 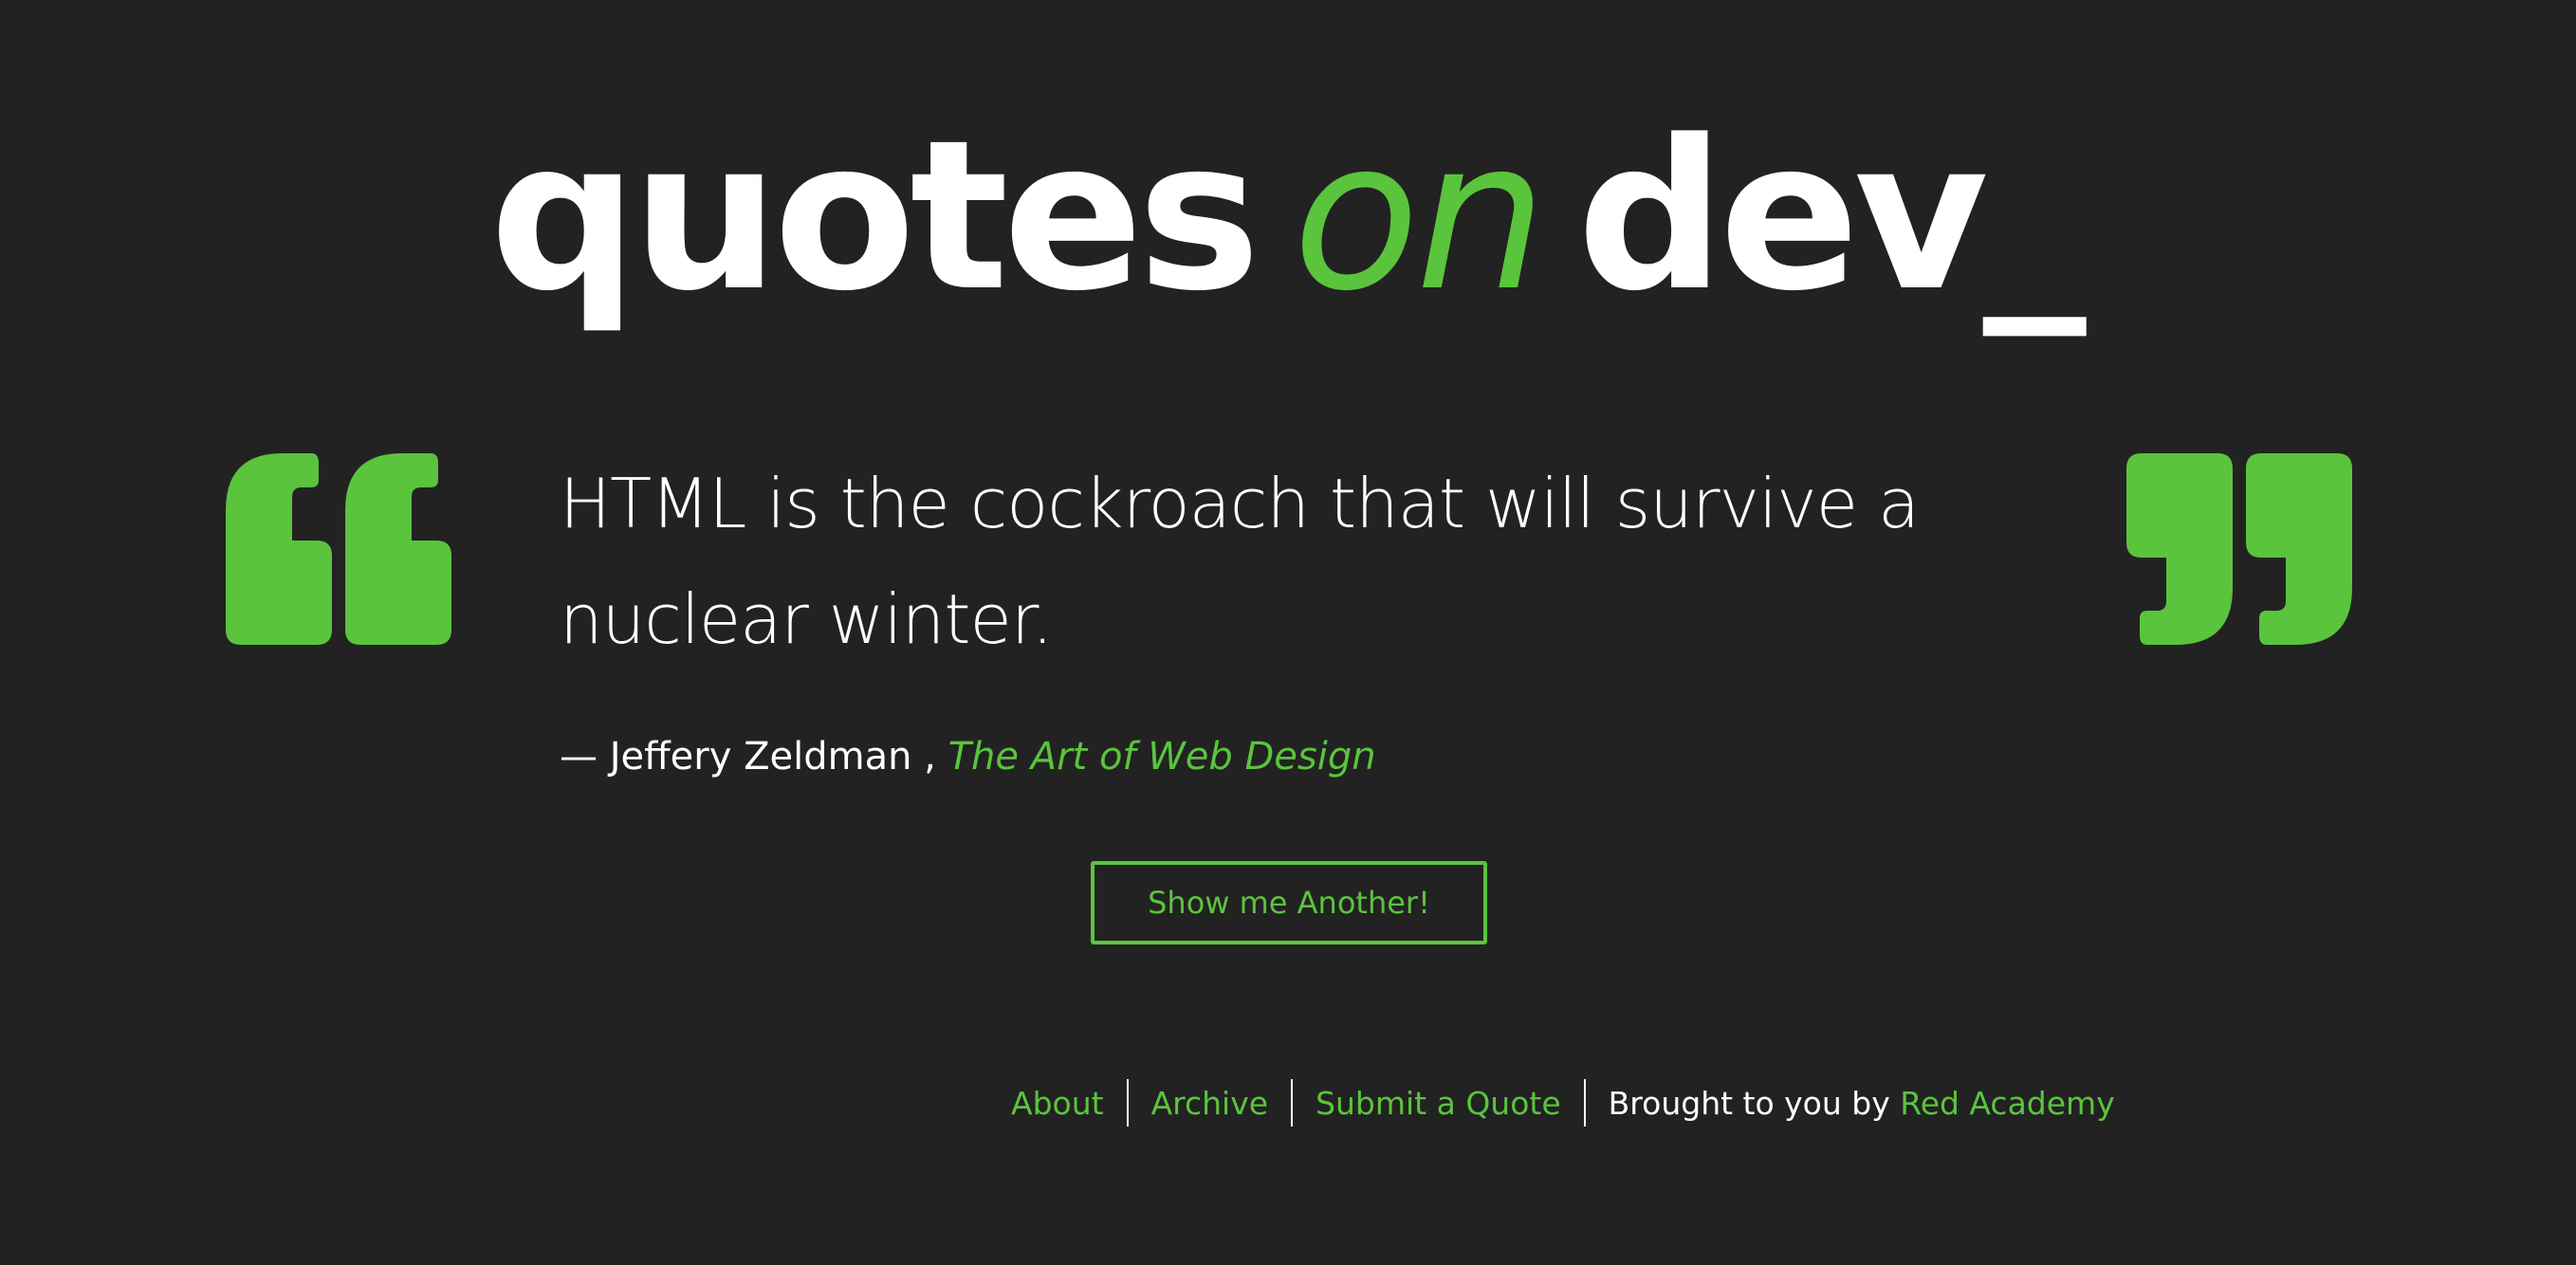 I want to click on footer-link-red-academy: Red Academy, so click(x=2007, y=1103).